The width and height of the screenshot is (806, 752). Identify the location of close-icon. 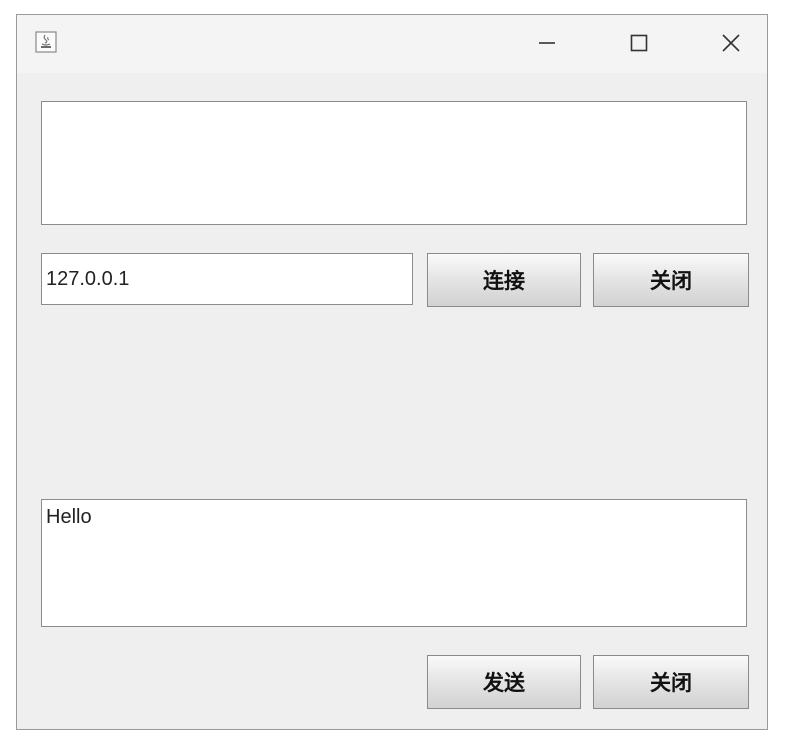
(731, 43).